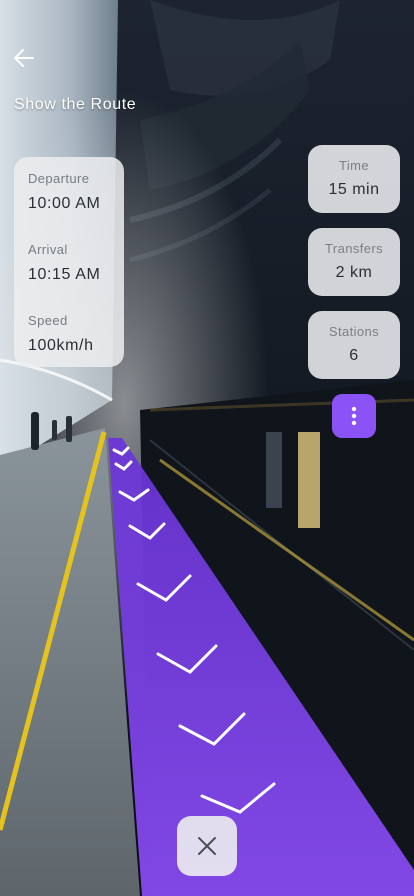 Image resolution: width=414 pixels, height=896 pixels. I want to click on arrow-left-icon, so click(24, 58).